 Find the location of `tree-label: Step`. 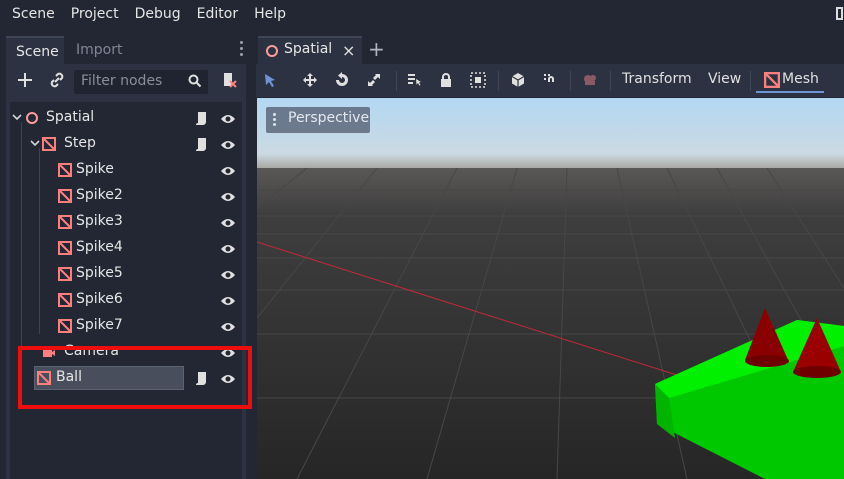

tree-label: Step is located at coordinates (80, 143).